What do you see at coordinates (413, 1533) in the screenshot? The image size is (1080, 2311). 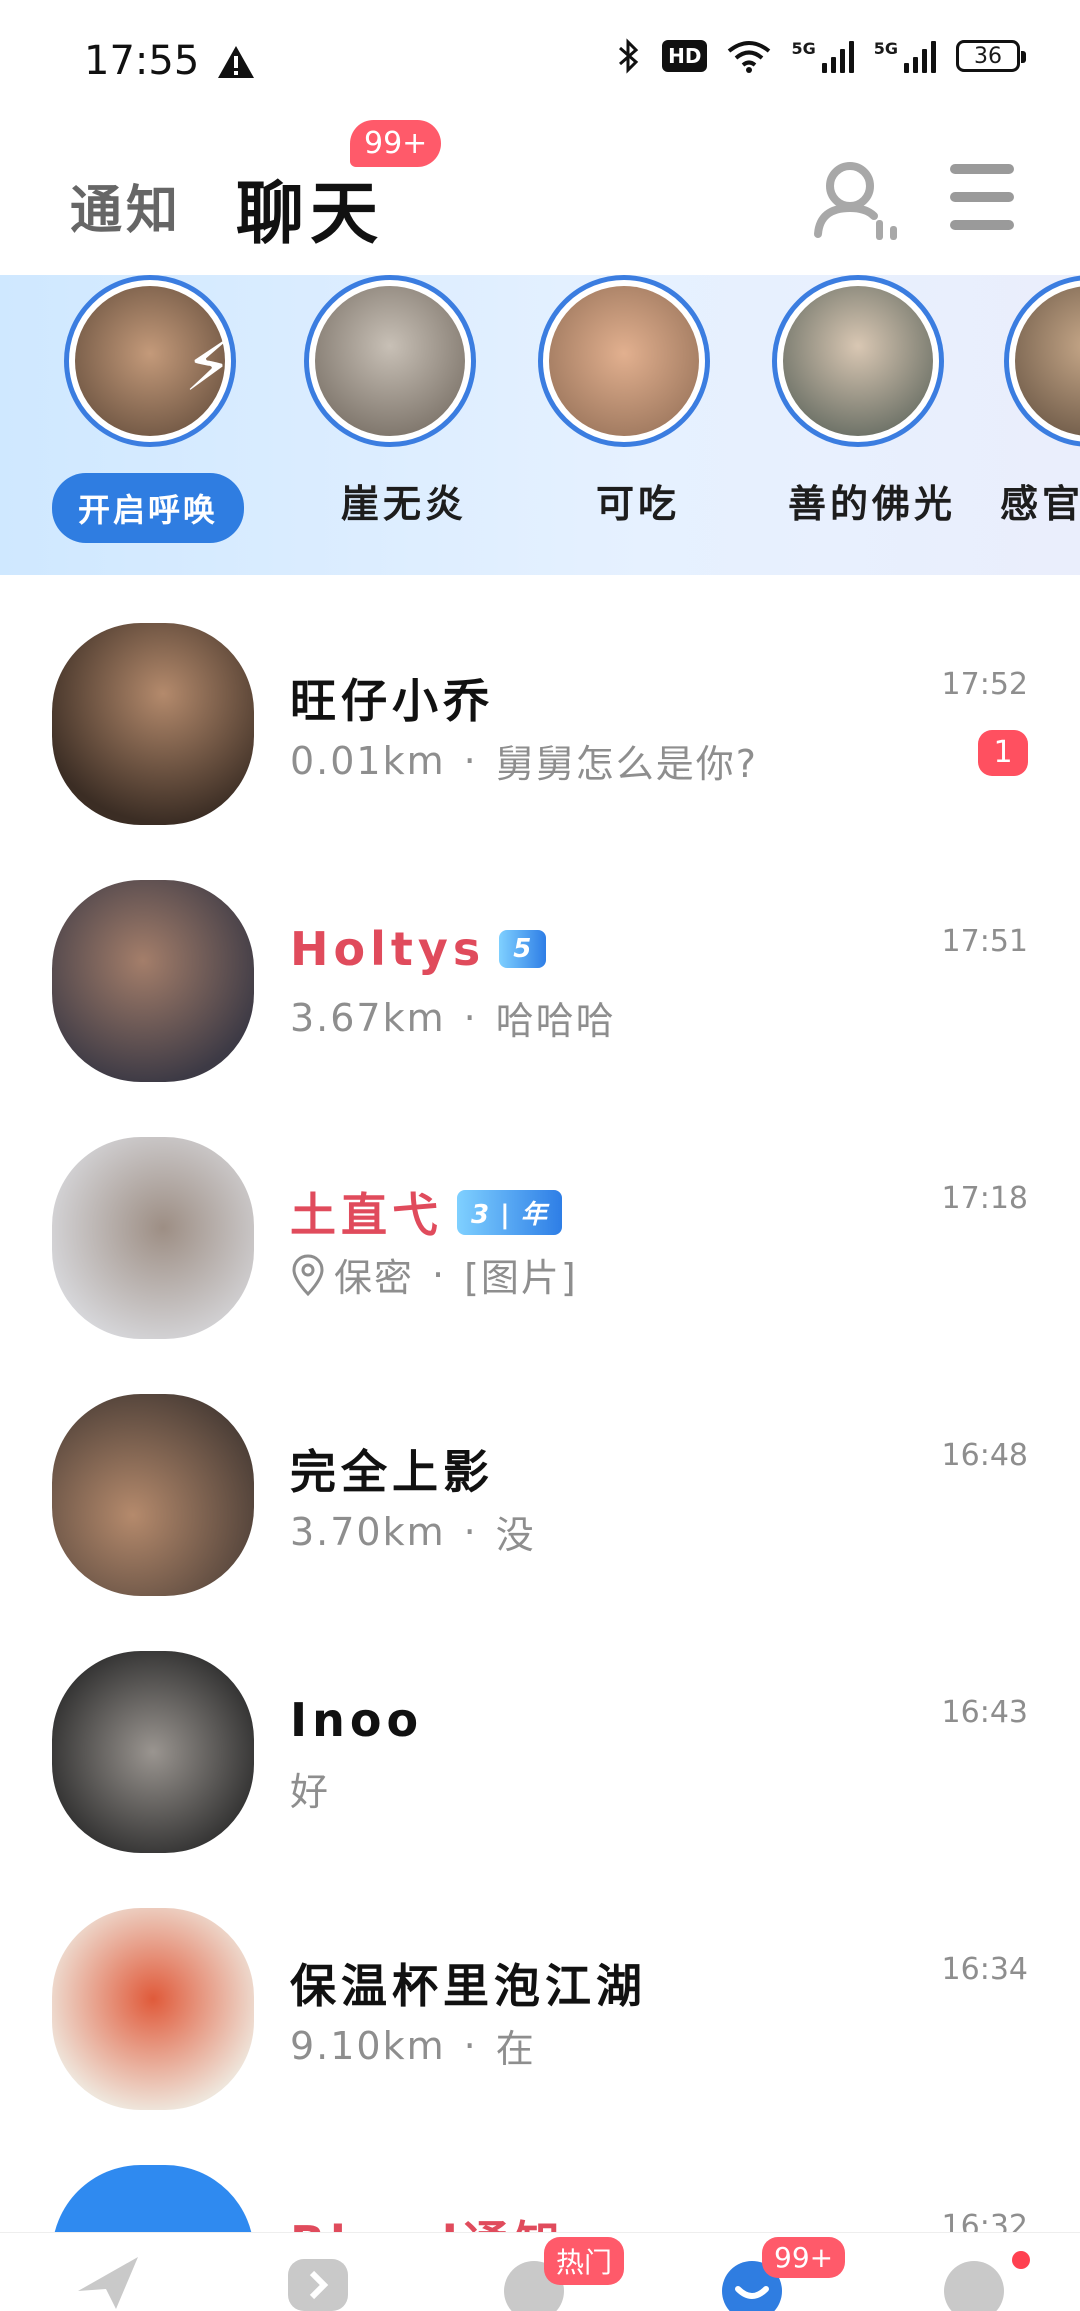 I see `chat-preview: 3.70km · 没` at bounding box center [413, 1533].